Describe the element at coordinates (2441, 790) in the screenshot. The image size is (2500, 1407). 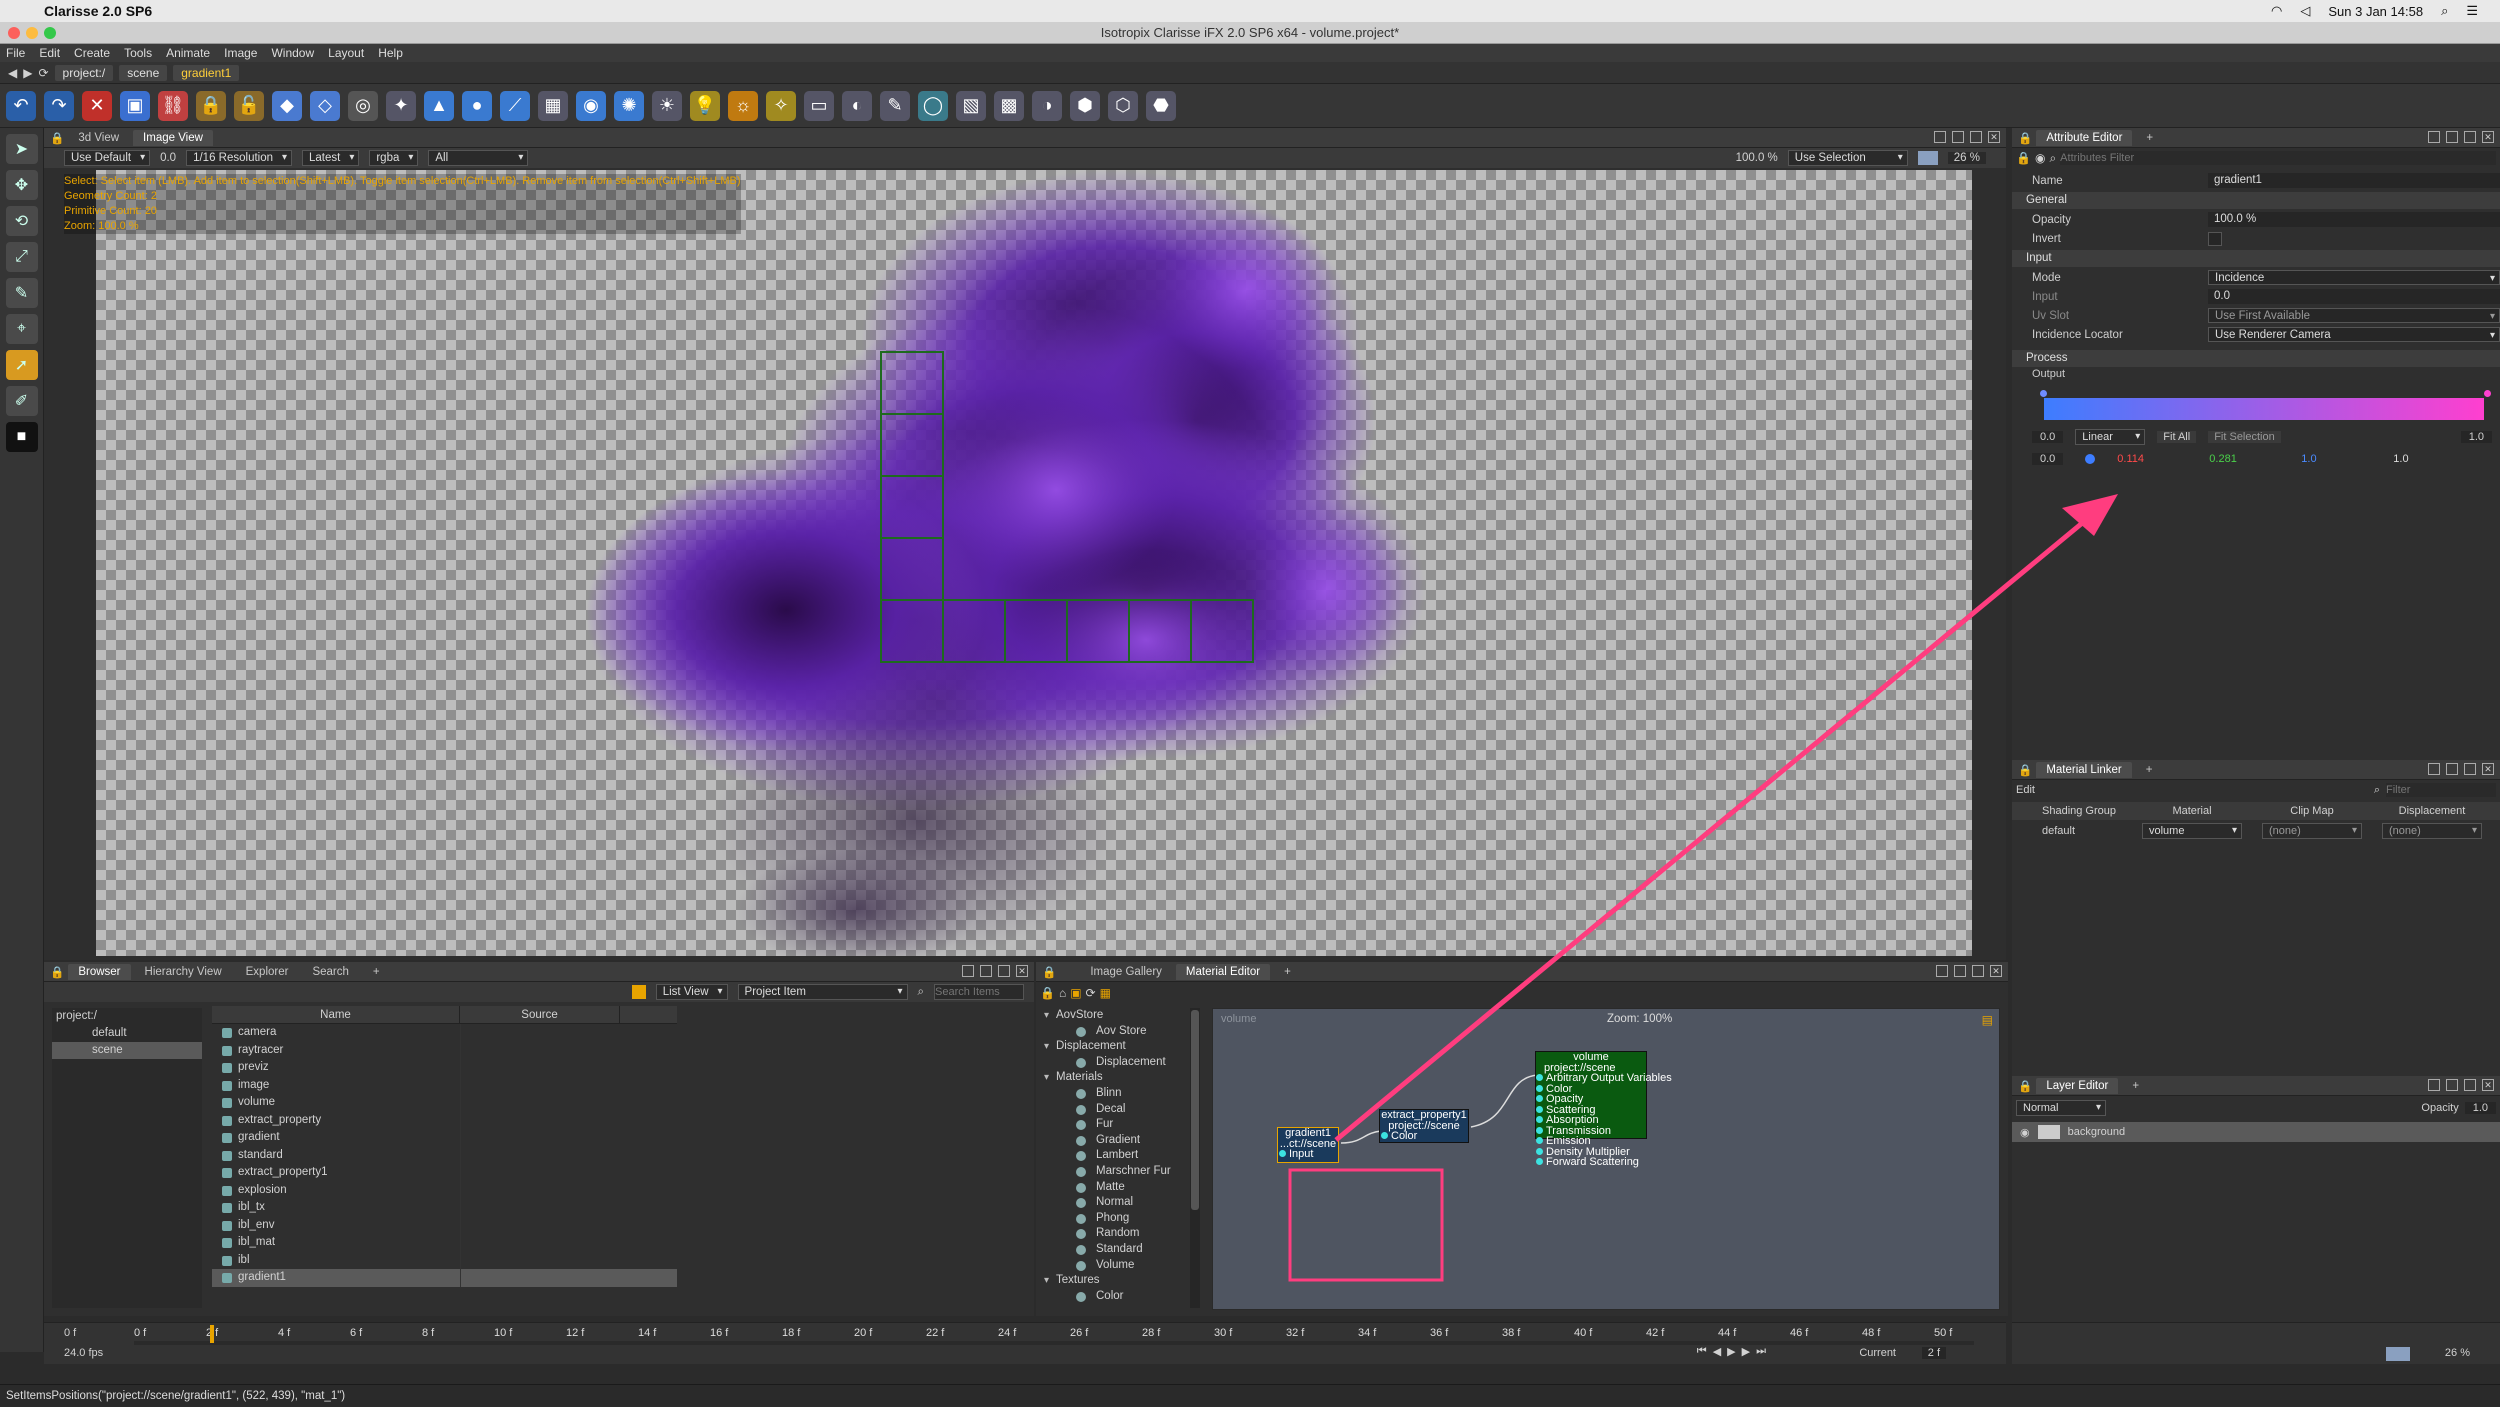
I see `linker-filter-input` at that location.